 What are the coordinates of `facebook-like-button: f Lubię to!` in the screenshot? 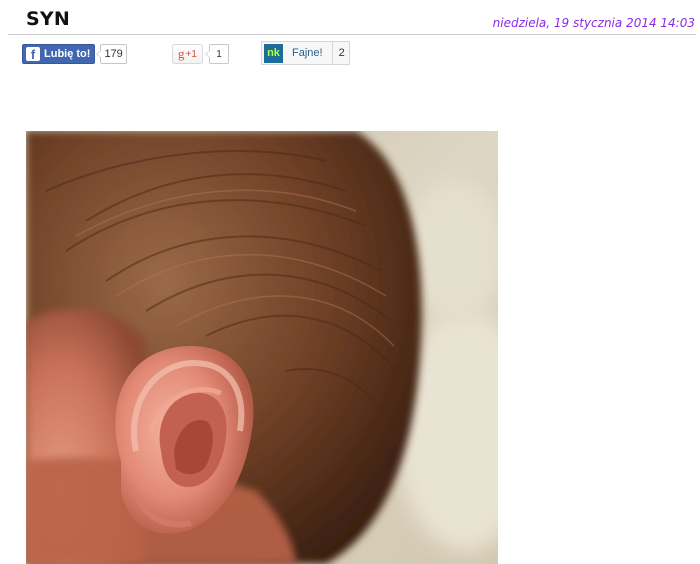 It's located at (59, 54).